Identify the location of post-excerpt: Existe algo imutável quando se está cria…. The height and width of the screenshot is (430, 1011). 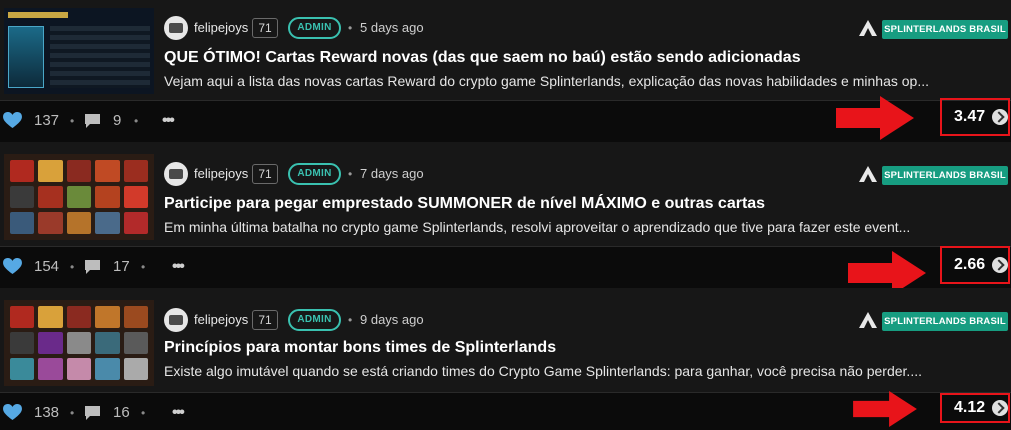
(543, 371).